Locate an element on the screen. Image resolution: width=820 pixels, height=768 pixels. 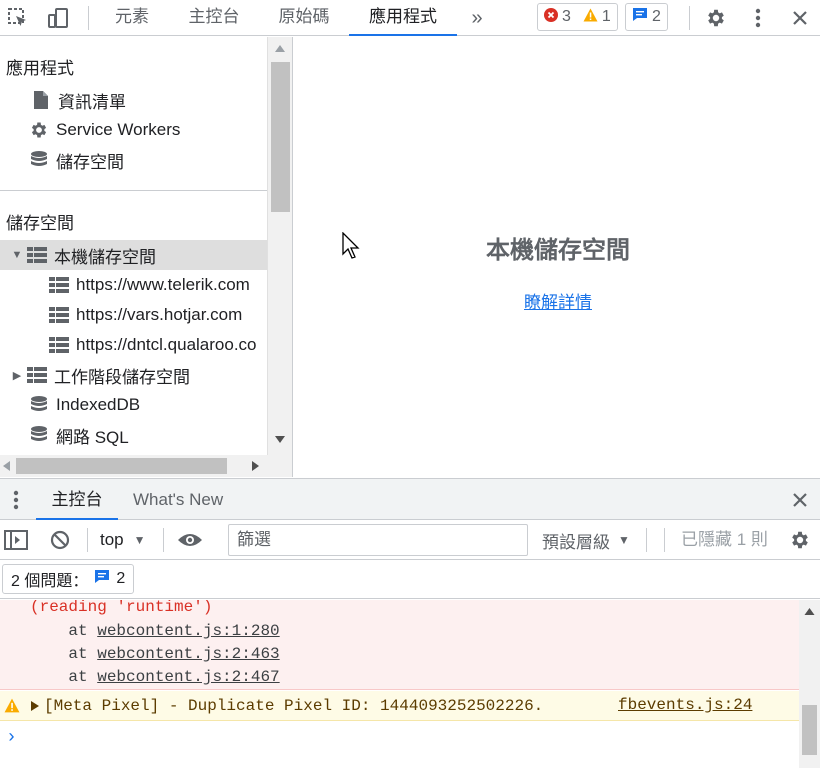
console-vertical-scrollbar is located at coordinates (809, 684).